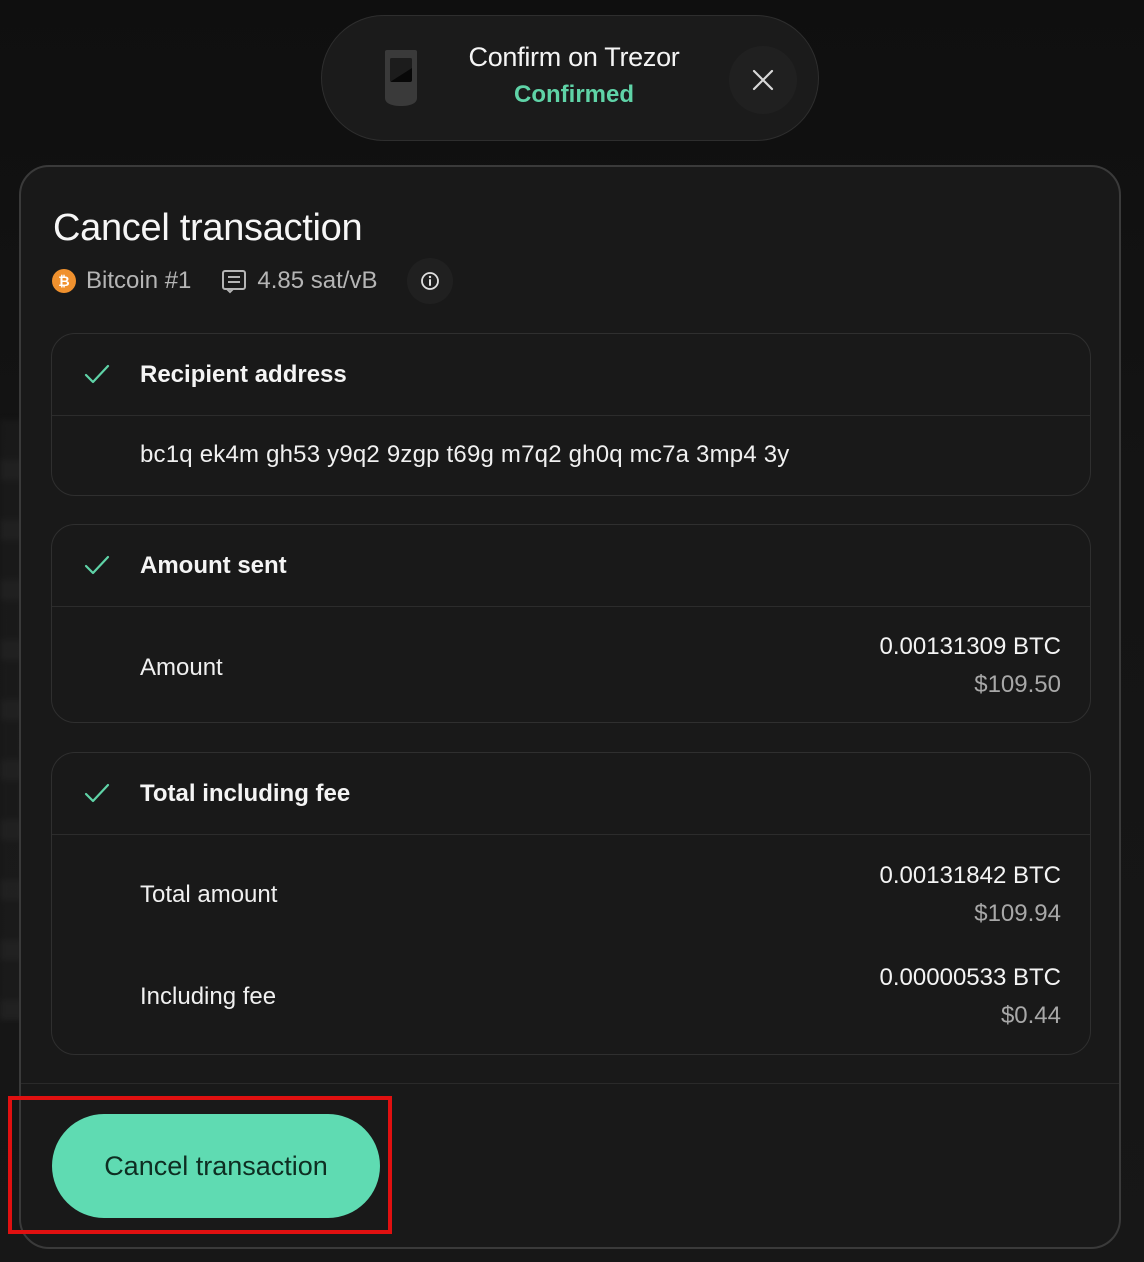 The image size is (1144, 1262). What do you see at coordinates (574, 94) in the screenshot?
I see `device-prompt-status: Confirmed` at bounding box center [574, 94].